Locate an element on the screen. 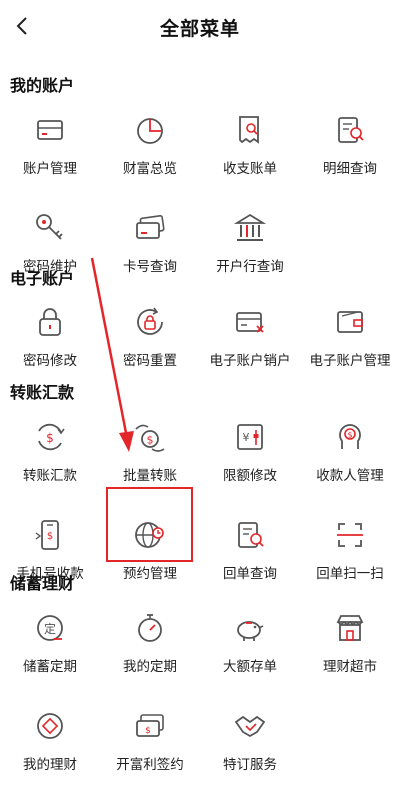  menu-item-label: 大额存单 is located at coordinates (250, 667).